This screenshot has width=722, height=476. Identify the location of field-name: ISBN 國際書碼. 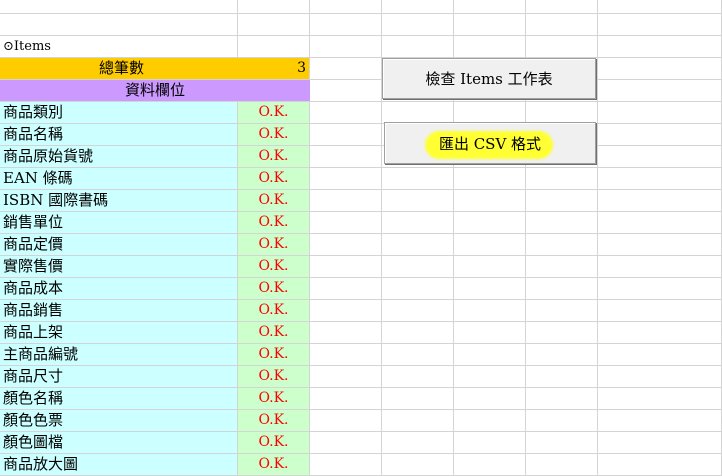
(119, 201).